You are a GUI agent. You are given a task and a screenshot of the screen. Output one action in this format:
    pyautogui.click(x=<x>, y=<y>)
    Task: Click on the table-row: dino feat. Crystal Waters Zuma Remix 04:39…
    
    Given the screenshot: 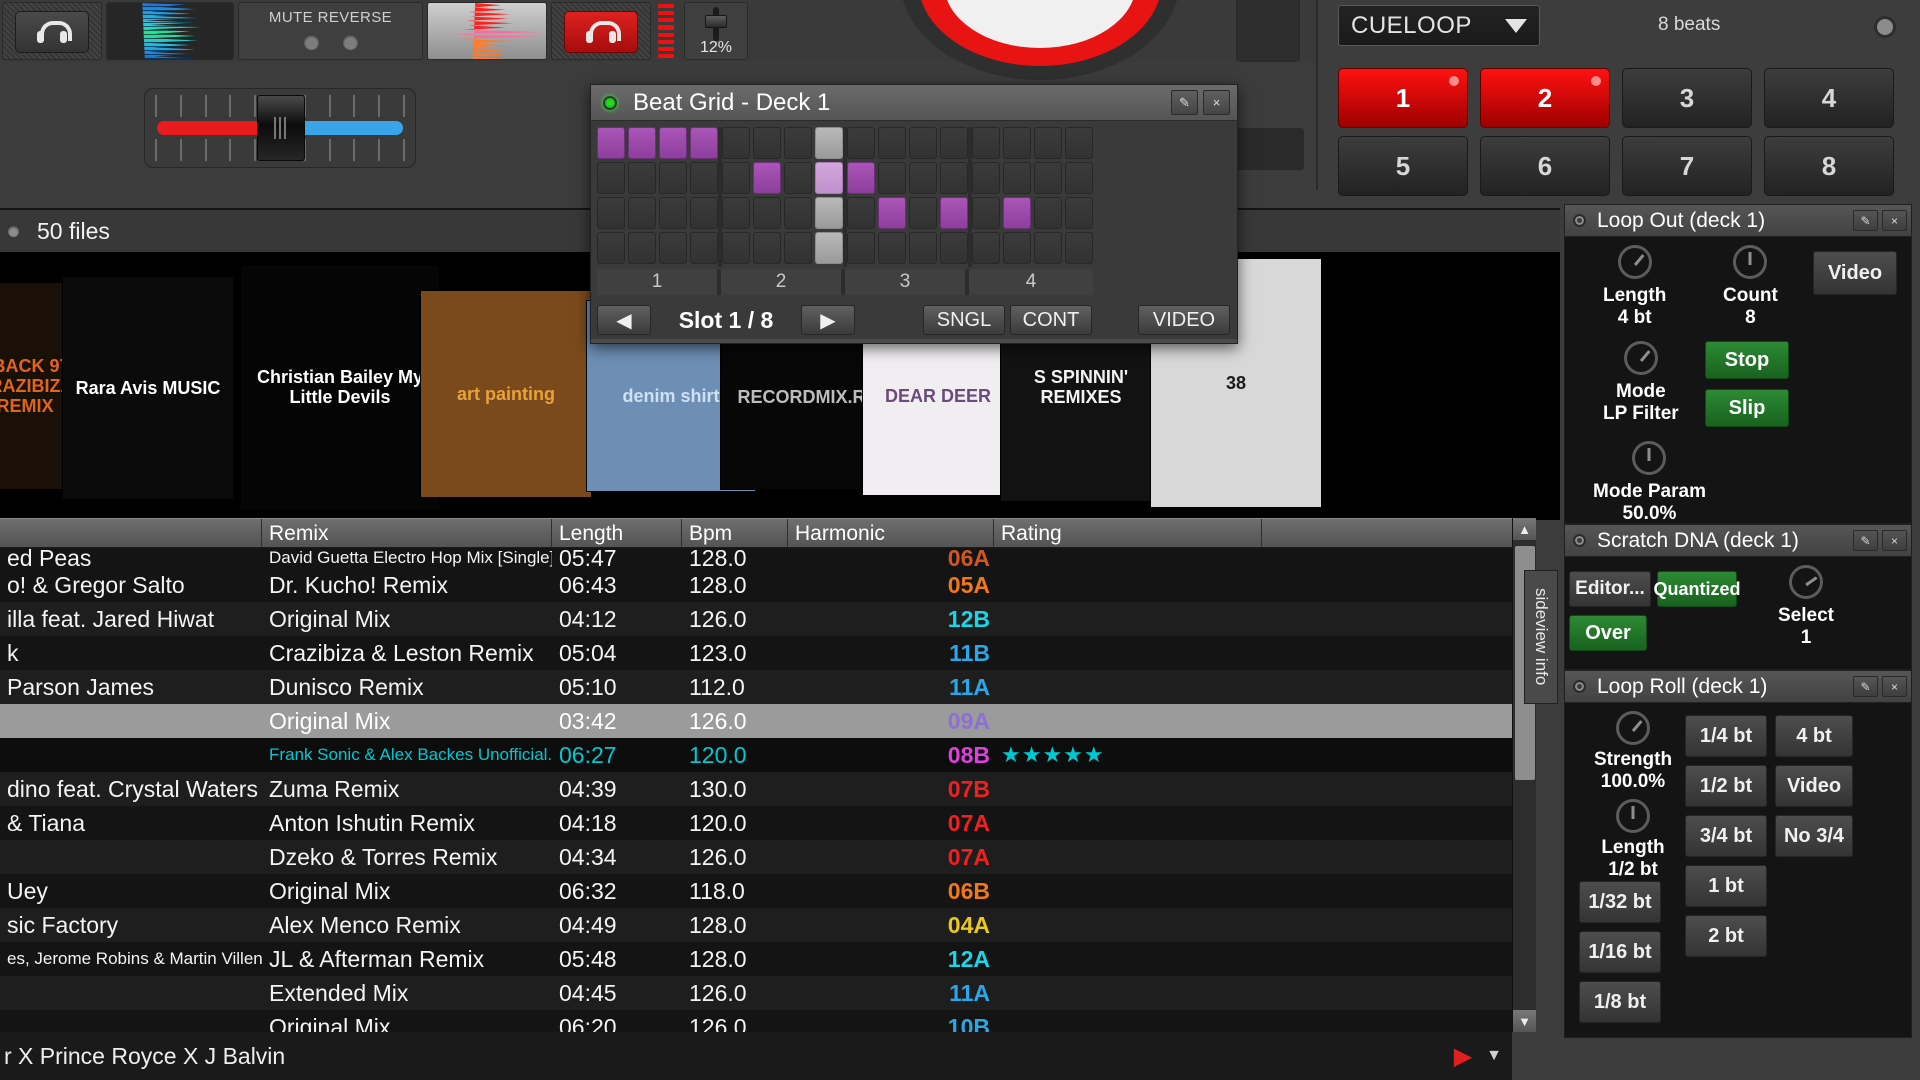 What is the action you would take?
    pyautogui.click(x=756, y=789)
    